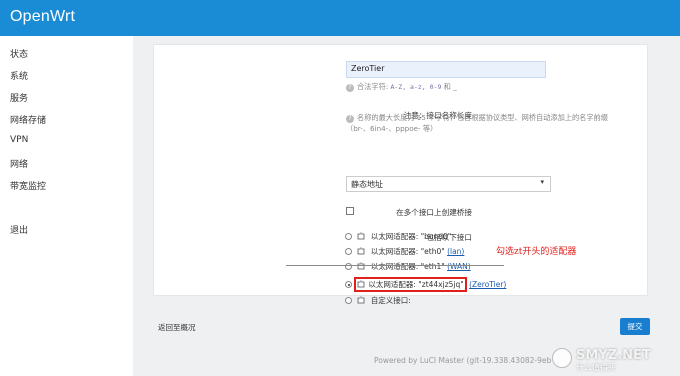 This screenshot has height=376, width=680. What do you see at coordinates (635, 326) in the screenshot?
I see `submit-button: 提交` at bounding box center [635, 326].